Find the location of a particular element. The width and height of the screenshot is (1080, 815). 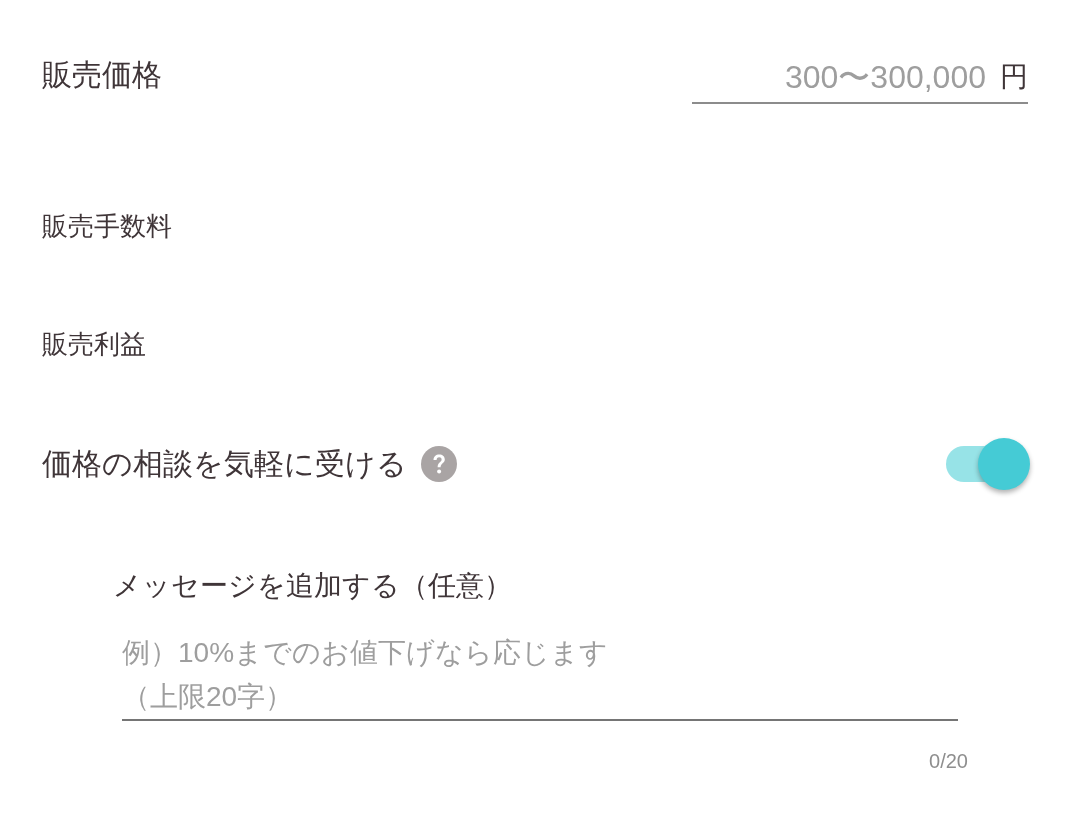

character-counter: 0/20 is located at coordinates (948, 761).